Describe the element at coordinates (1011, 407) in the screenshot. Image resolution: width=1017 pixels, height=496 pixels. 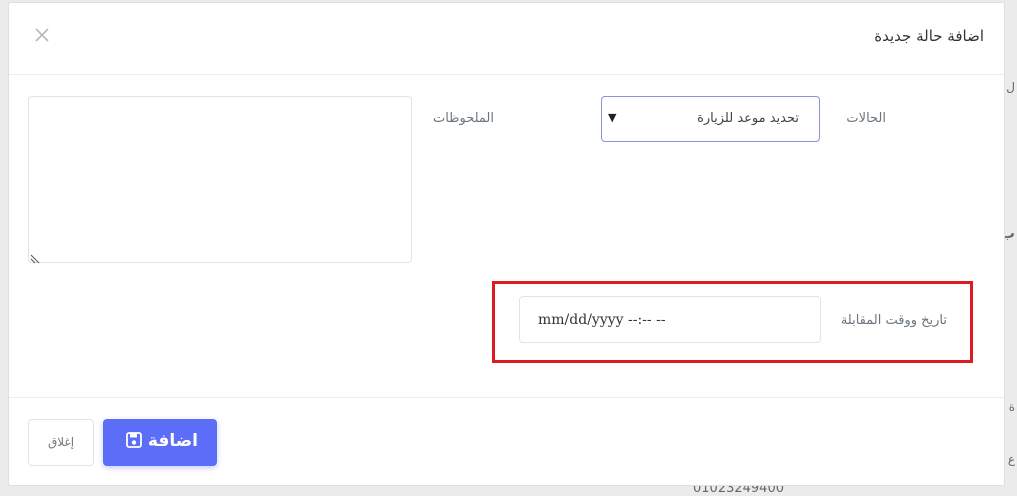
I see `background-text: ة` at that location.